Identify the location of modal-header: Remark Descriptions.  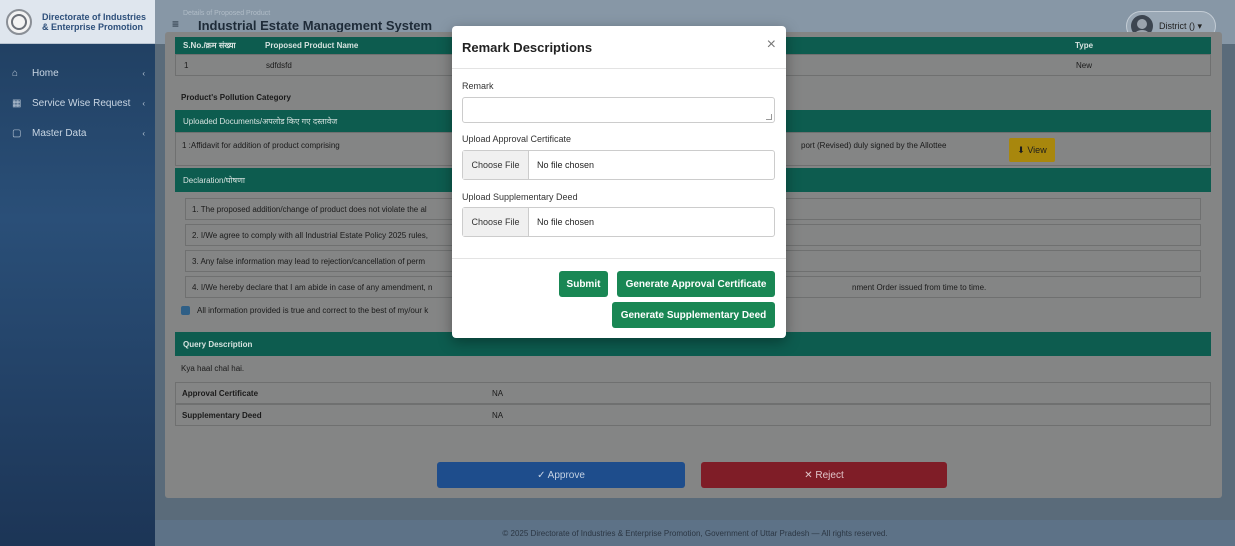
(619, 47).